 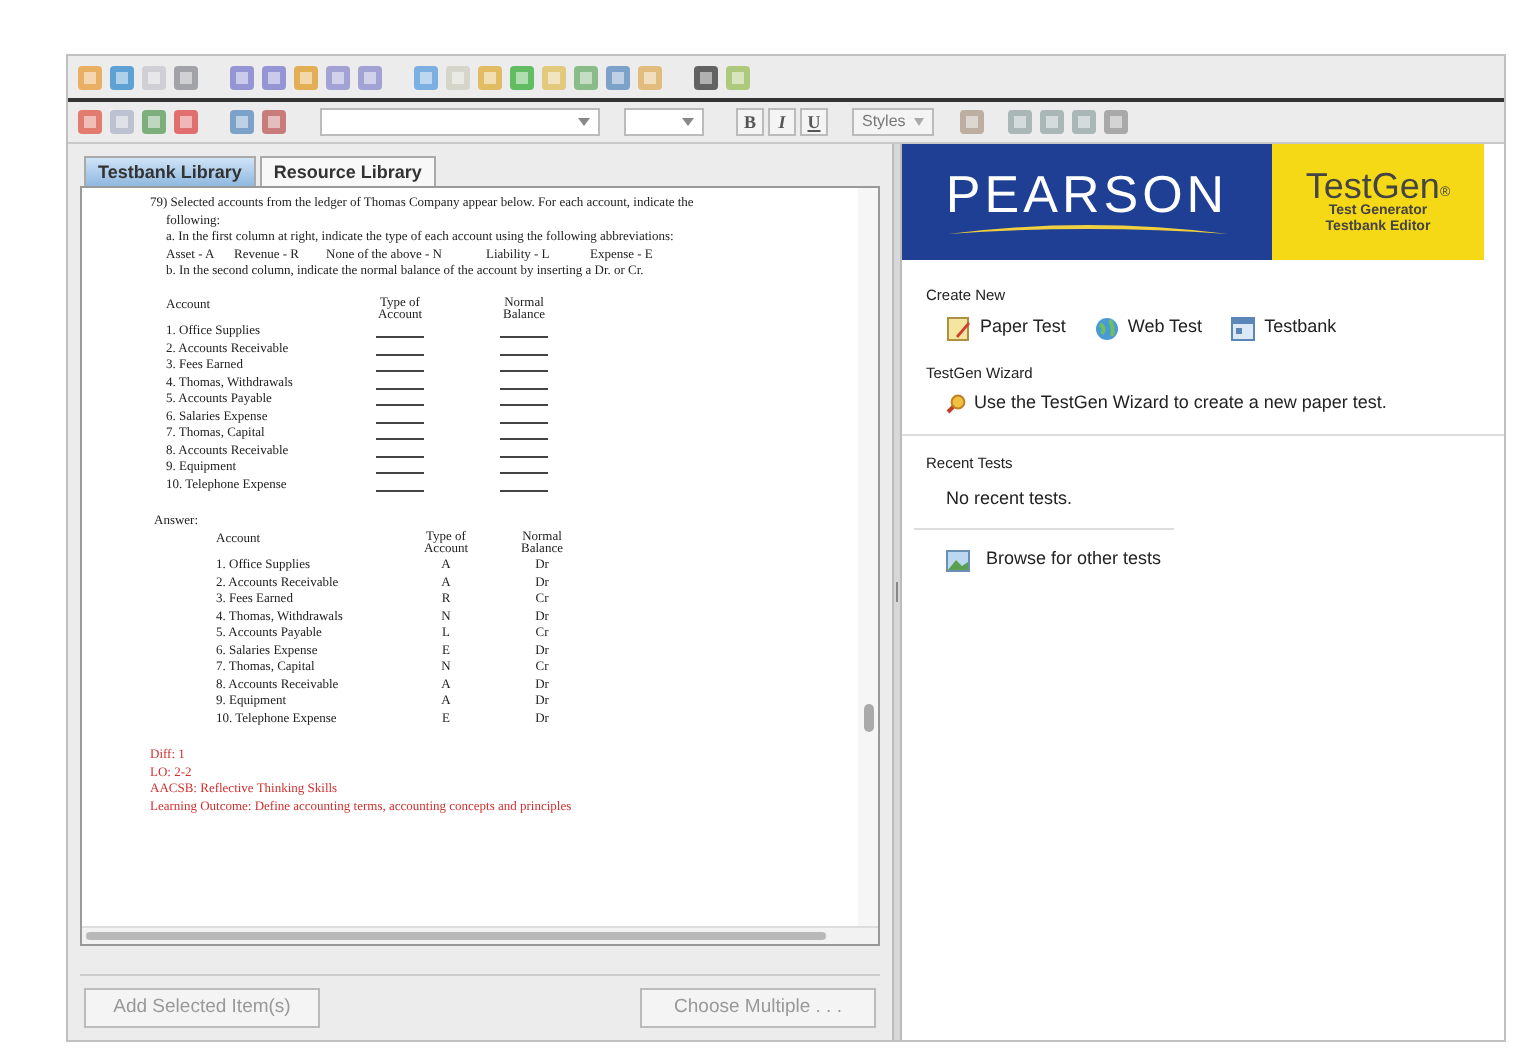 I want to click on document-pencil-icon, so click(x=959, y=328).